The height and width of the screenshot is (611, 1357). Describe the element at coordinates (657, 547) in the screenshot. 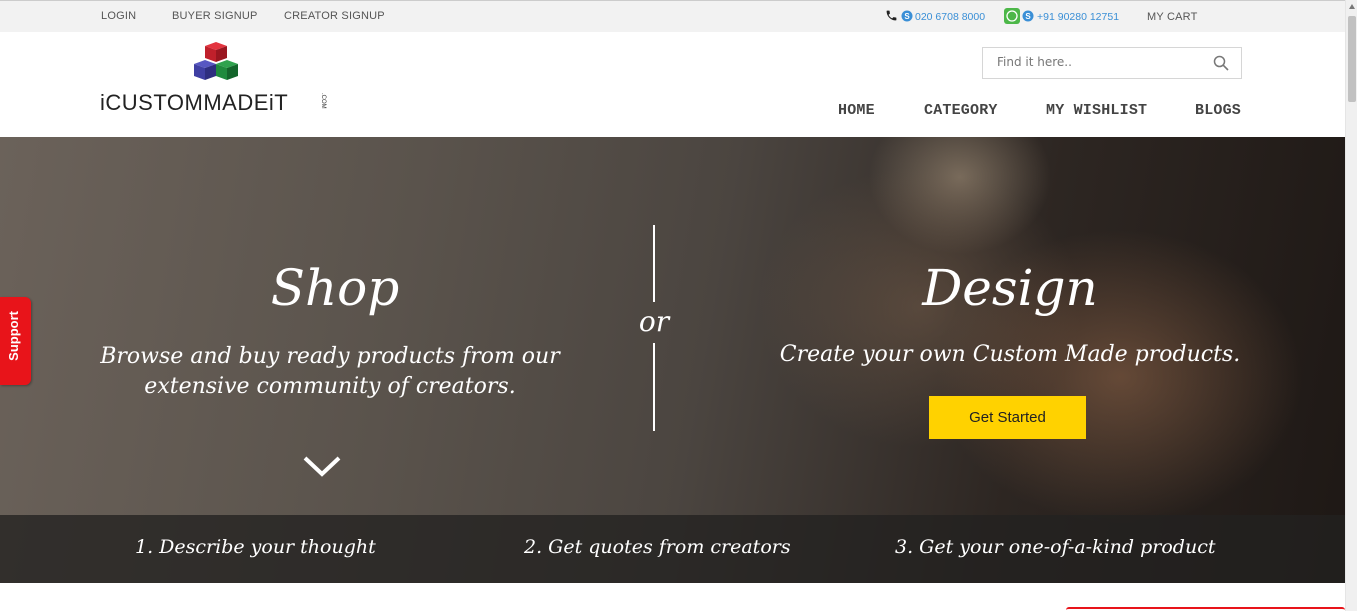

I see `step-2: 2. Get quotes from creators` at that location.